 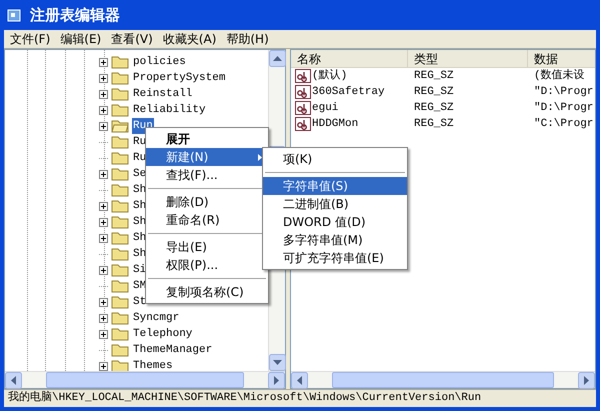 I want to click on status-bar-path: 我的电脑\HKEY_LOCAL_MACHINE\SOFTWARE\Microsoft\Windows\CurrentVersion\Run, so click(x=245, y=398).